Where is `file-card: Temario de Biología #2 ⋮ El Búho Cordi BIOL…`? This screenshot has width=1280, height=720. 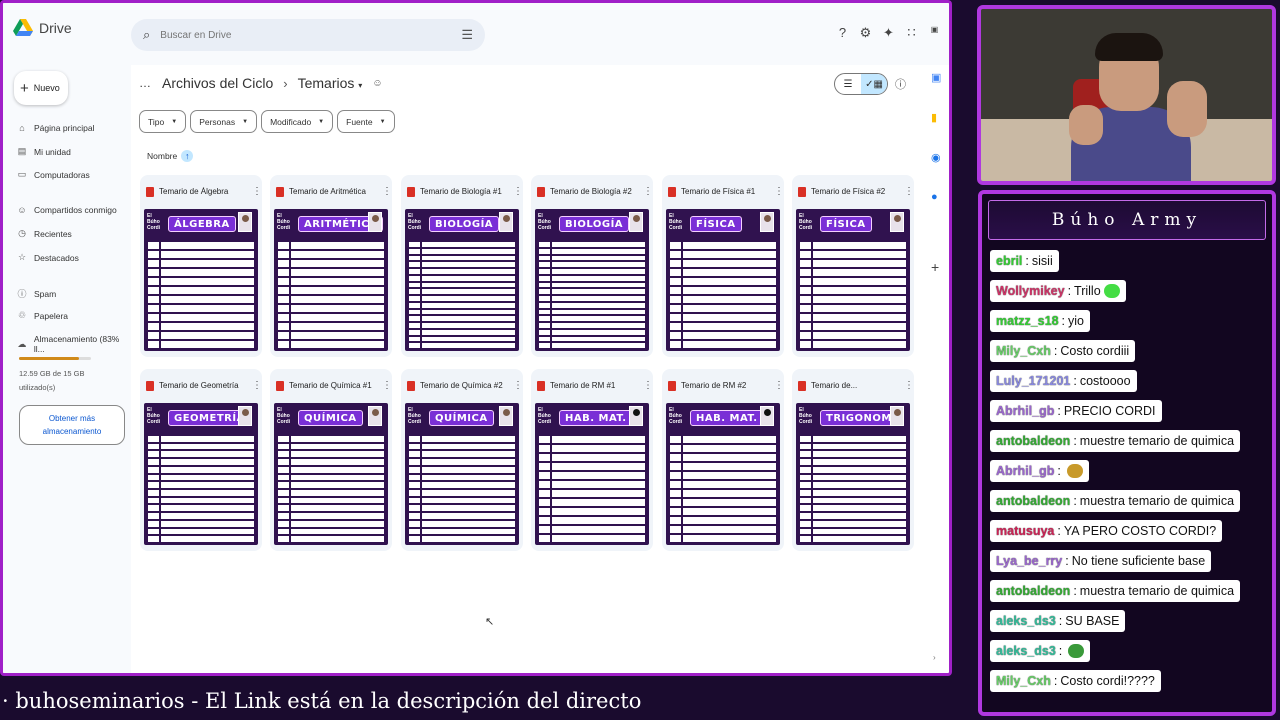
file-card: Temario de Biología #2 ⋮ El Búho Cordi BIOL… is located at coordinates (592, 266).